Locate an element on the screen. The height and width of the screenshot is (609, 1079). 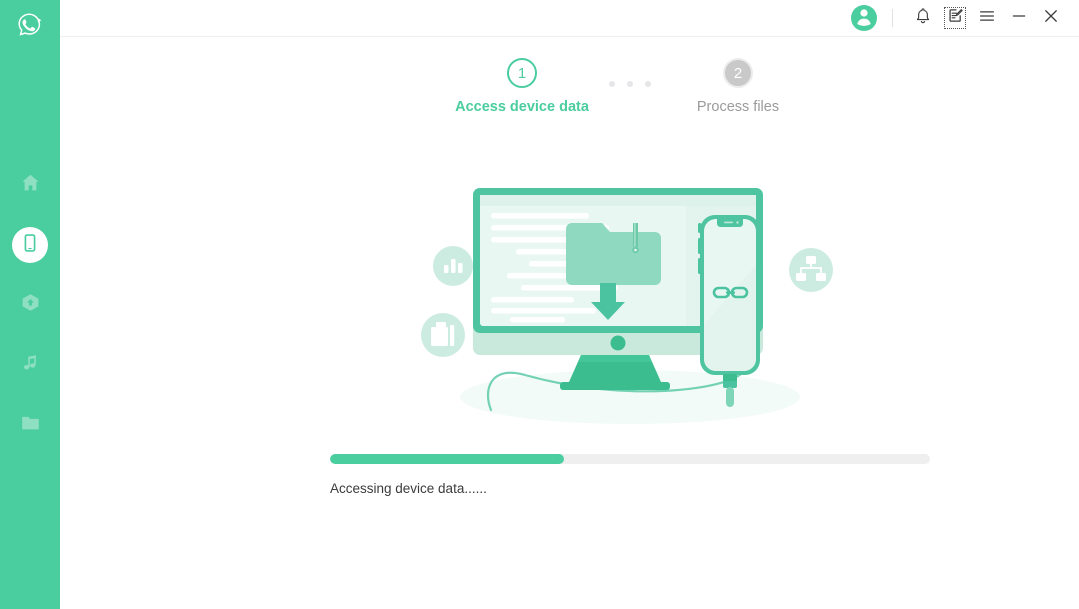
sidebar-item-media-bubble is located at coordinates (30, 365).